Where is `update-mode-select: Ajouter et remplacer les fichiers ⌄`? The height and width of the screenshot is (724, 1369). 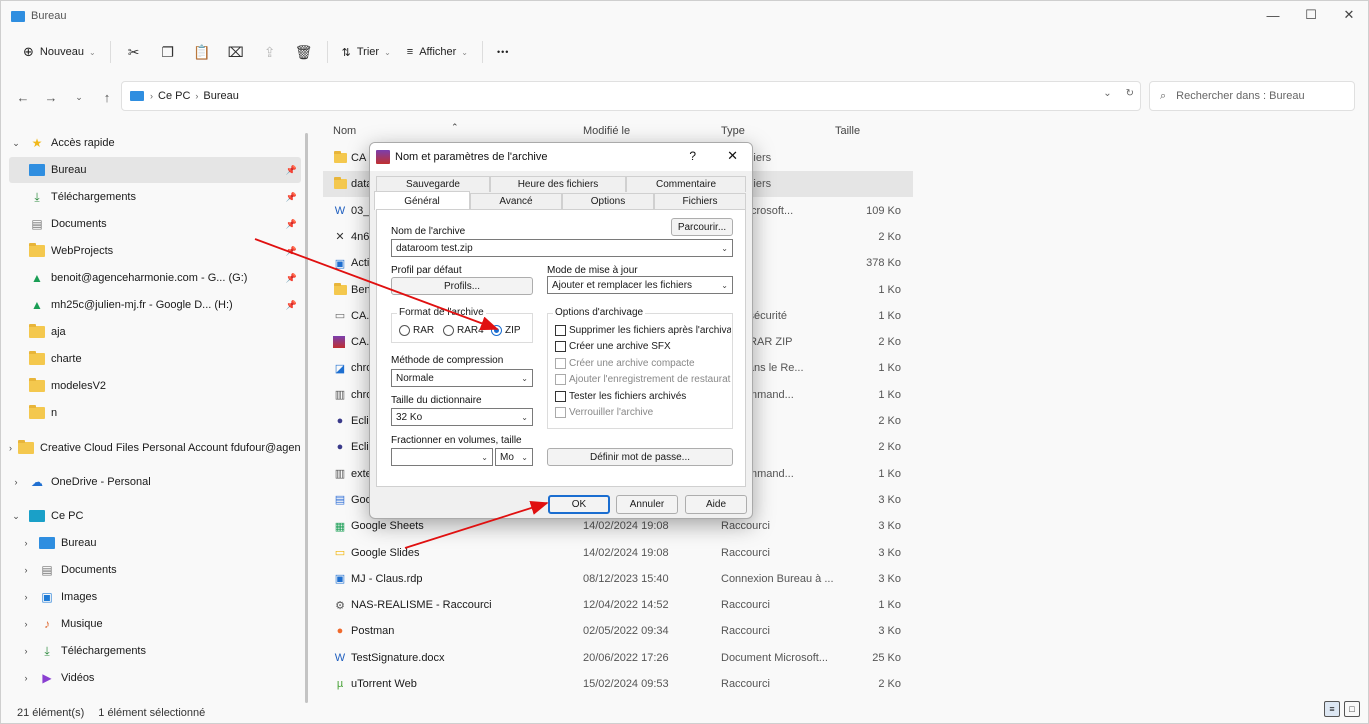
update-mode-select: Ajouter et remplacer les fichiers ⌄ is located at coordinates (640, 285).